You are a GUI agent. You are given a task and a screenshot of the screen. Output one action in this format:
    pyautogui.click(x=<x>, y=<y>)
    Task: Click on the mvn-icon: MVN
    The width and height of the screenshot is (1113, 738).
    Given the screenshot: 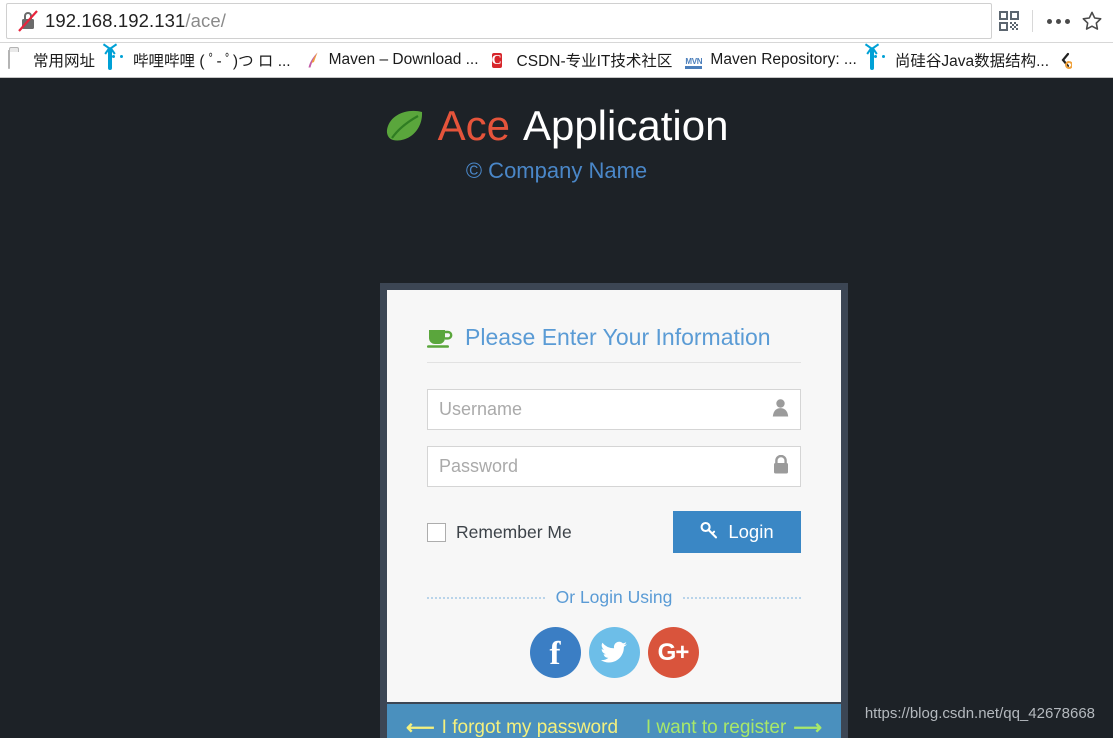 What is the action you would take?
    pyautogui.click(x=694, y=60)
    